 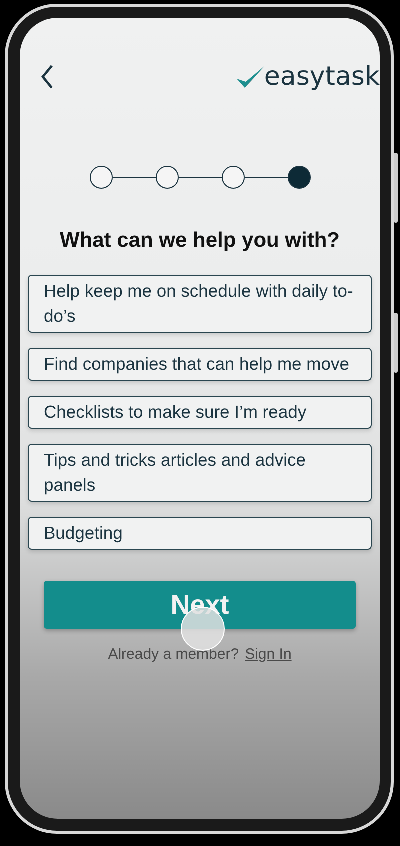 What do you see at coordinates (200, 304) in the screenshot?
I see `option-button: Help keep me on schedule with daily to- do’s` at bounding box center [200, 304].